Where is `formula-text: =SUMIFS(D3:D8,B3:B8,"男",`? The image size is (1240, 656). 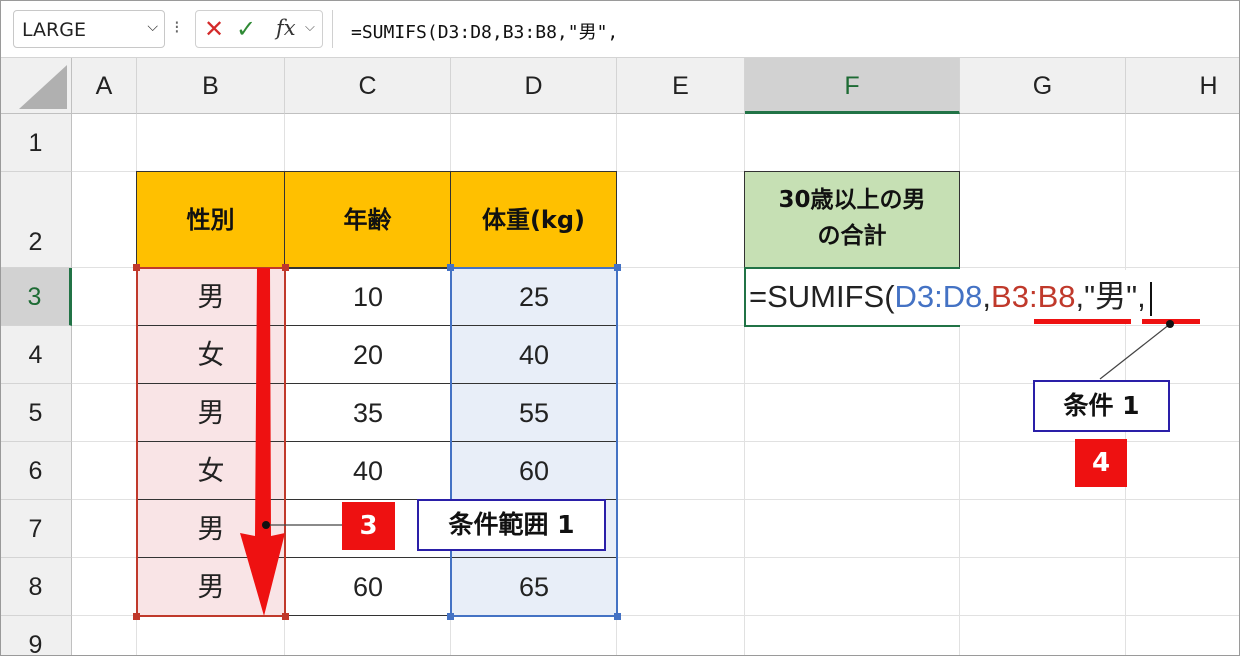
formula-text: =SUMIFS(D3:D8,B3:B8,"男", is located at coordinates (485, 32).